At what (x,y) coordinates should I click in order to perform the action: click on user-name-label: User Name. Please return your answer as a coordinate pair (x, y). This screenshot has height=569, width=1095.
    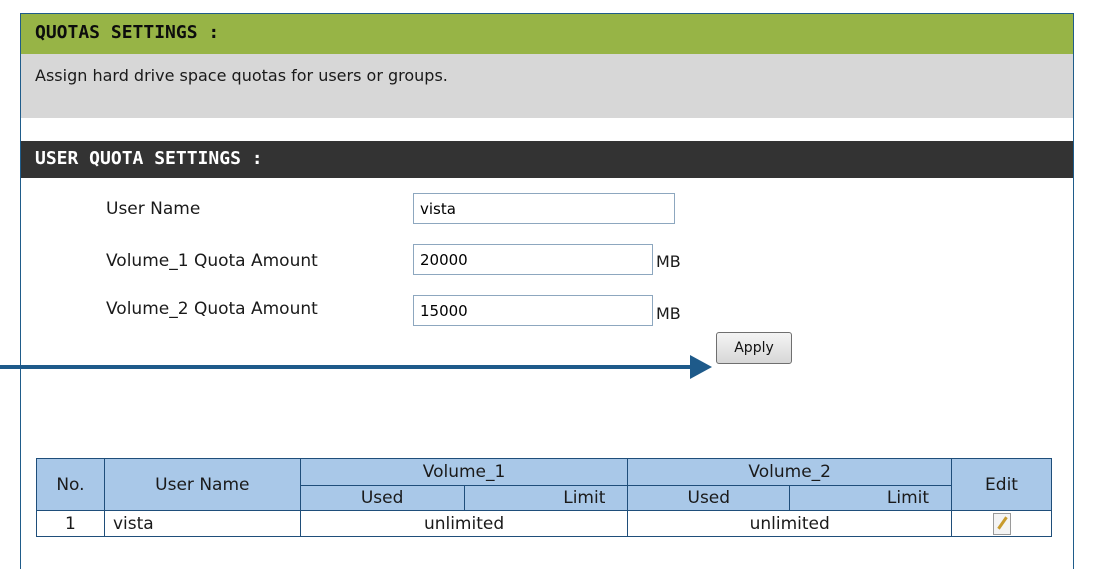
    Looking at the image, I should click on (153, 209).